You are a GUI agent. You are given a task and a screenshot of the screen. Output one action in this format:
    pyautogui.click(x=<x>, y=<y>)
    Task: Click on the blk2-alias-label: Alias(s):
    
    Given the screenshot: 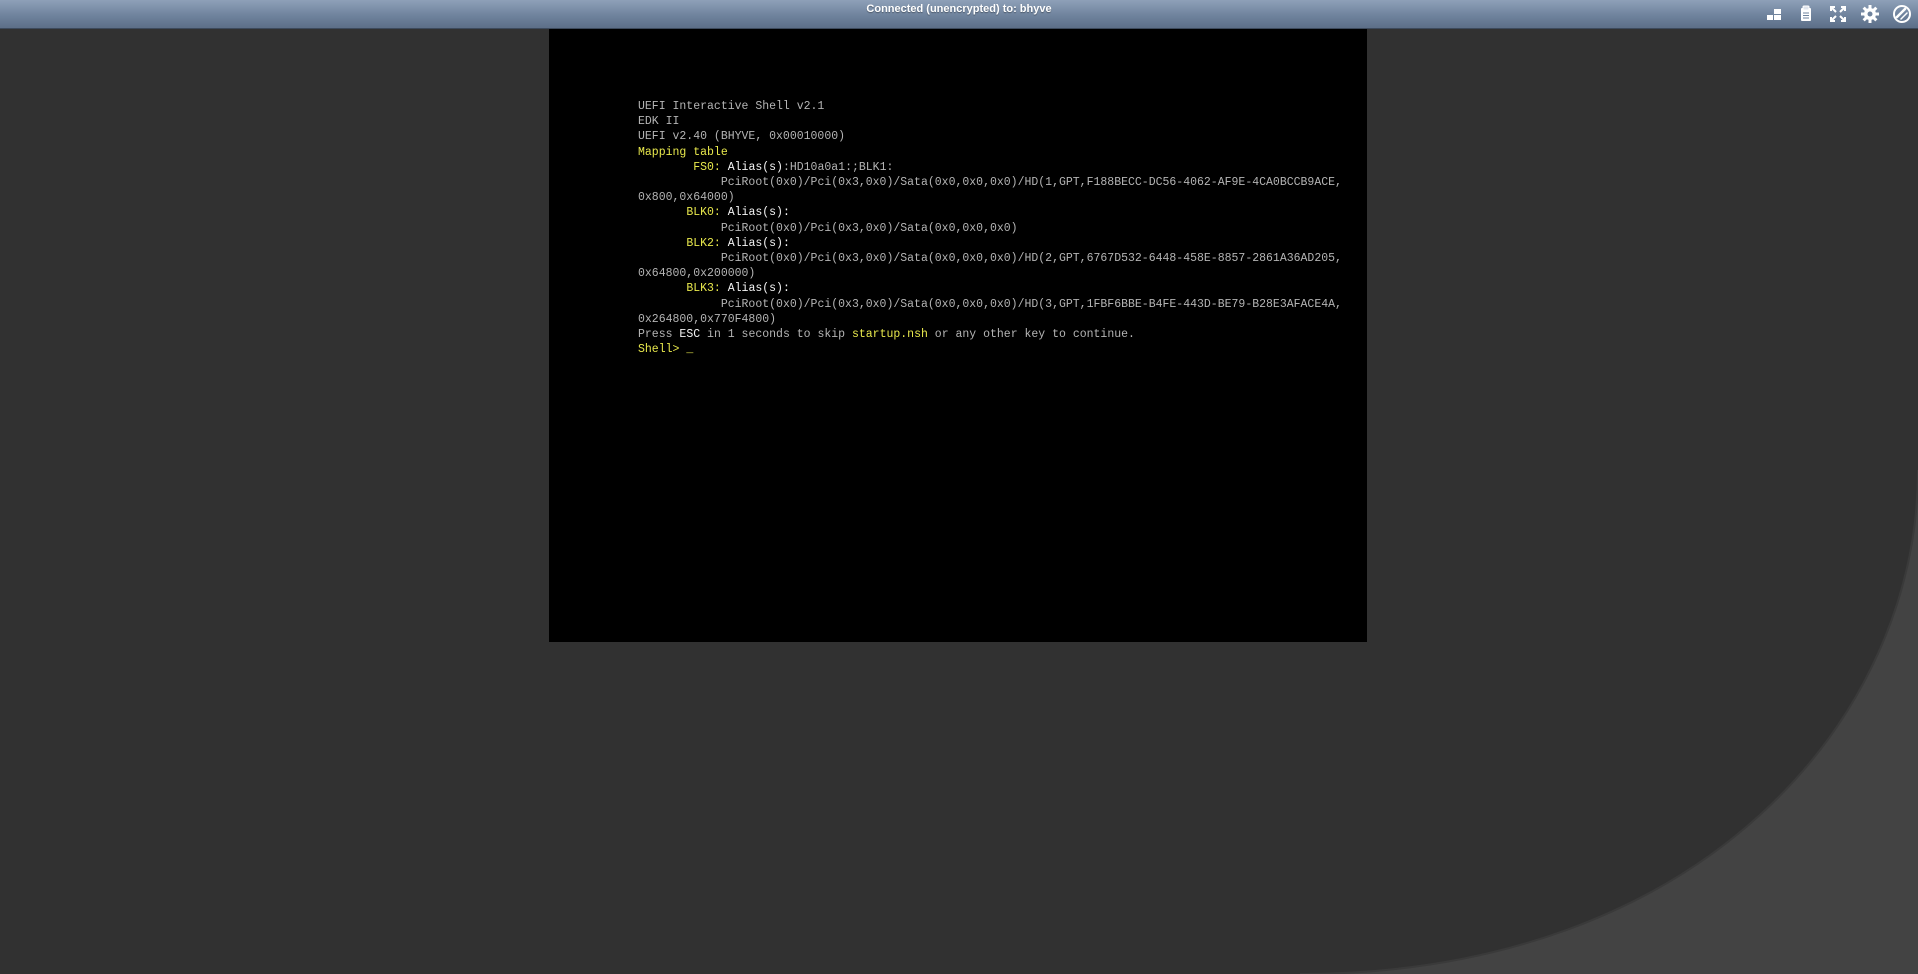 What is the action you would take?
    pyautogui.click(x=758, y=243)
    